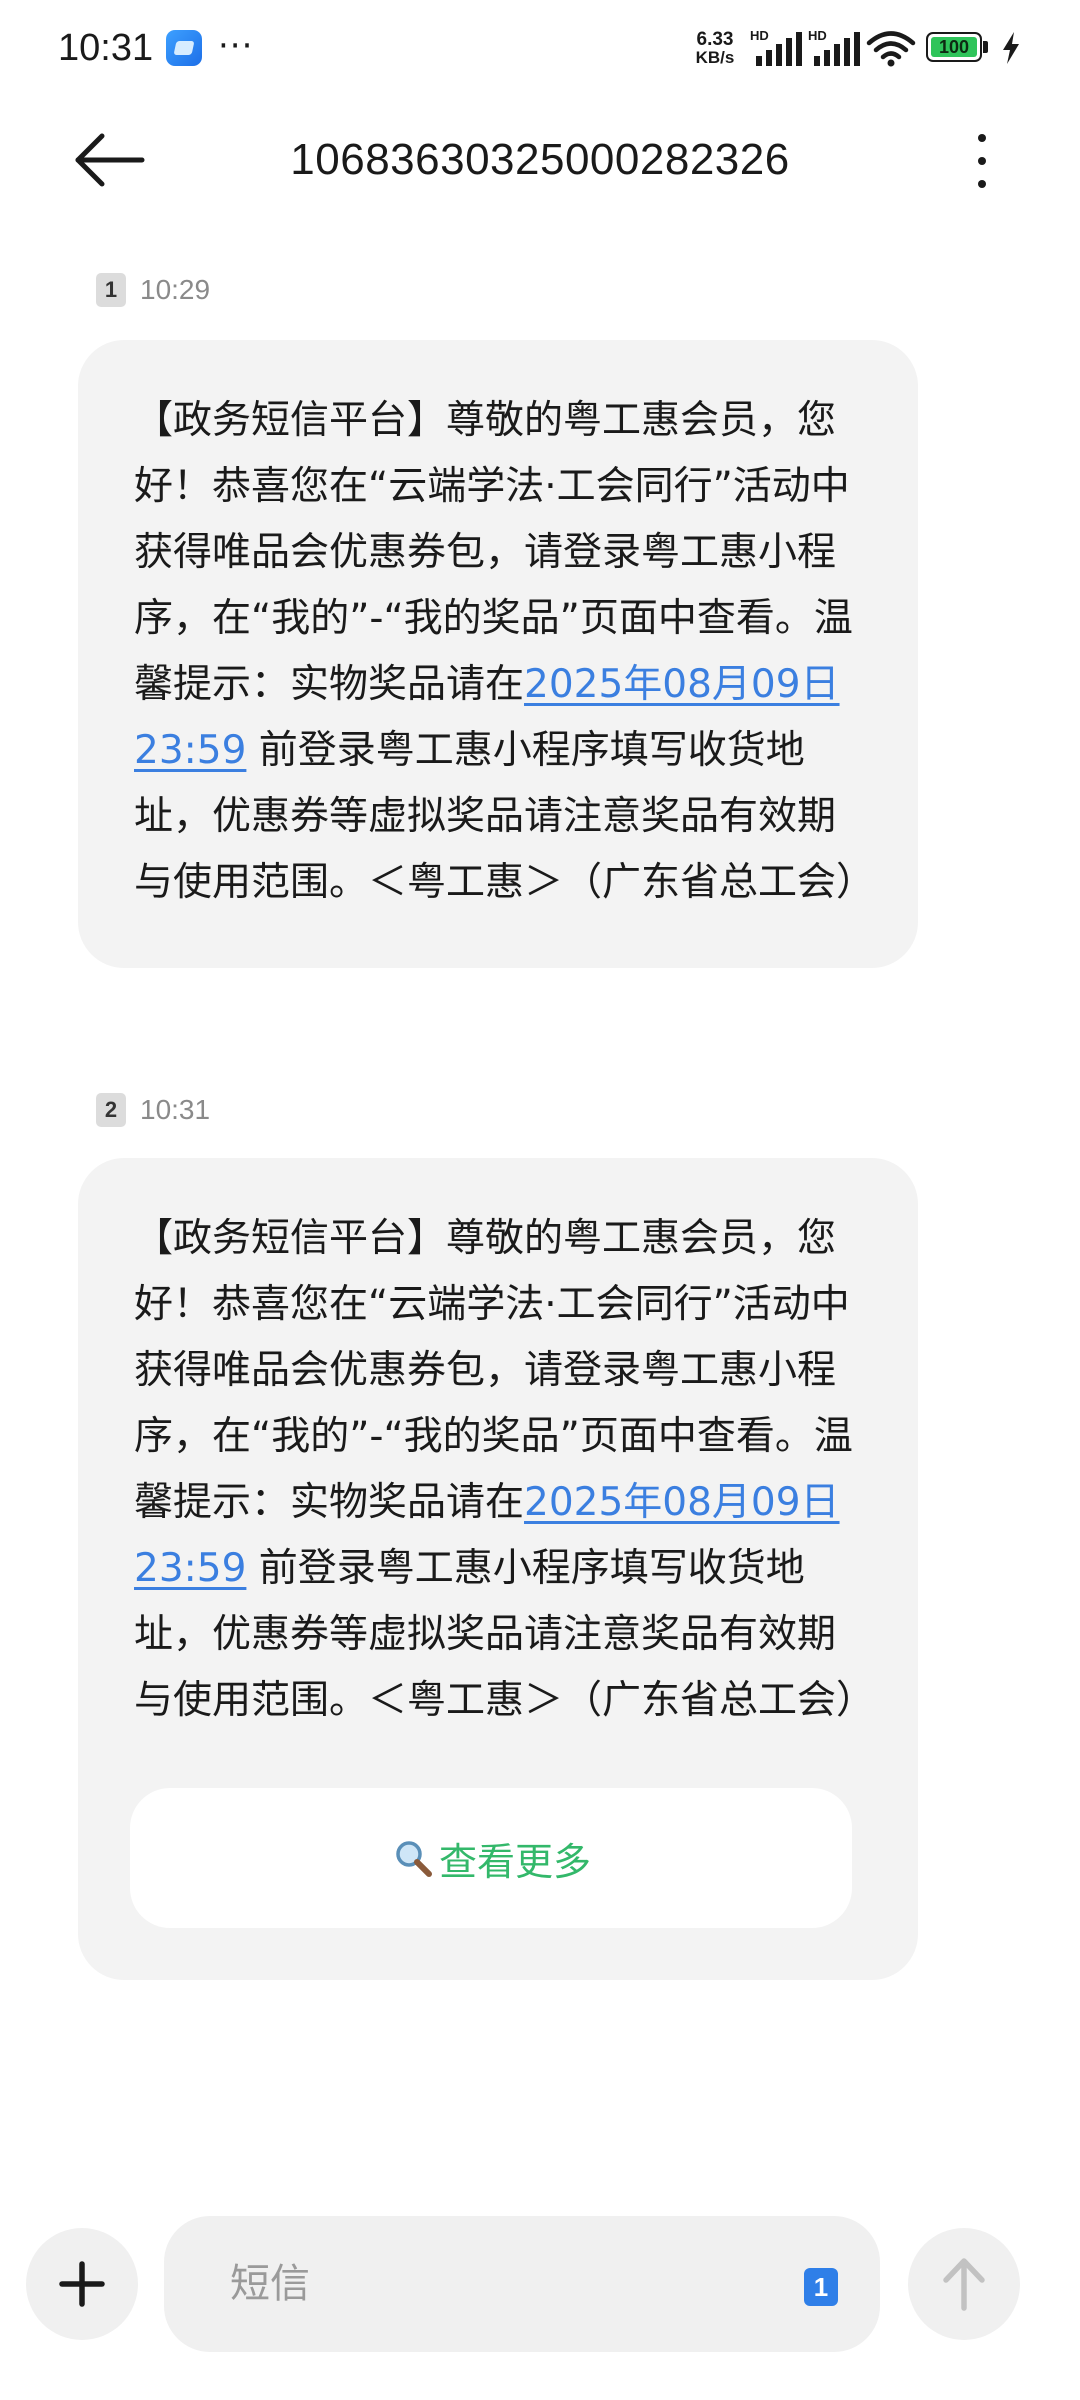  What do you see at coordinates (270, 2284) in the screenshot?
I see `message-input-placeholder: 短信` at bounding box center [270, 2284].